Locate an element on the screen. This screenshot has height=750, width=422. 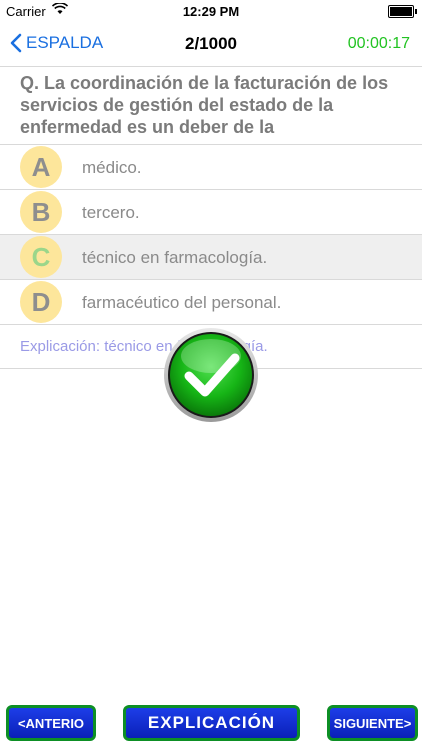
answer-option-c: C técnico en farmacología. is located at coordinates (211, 256).